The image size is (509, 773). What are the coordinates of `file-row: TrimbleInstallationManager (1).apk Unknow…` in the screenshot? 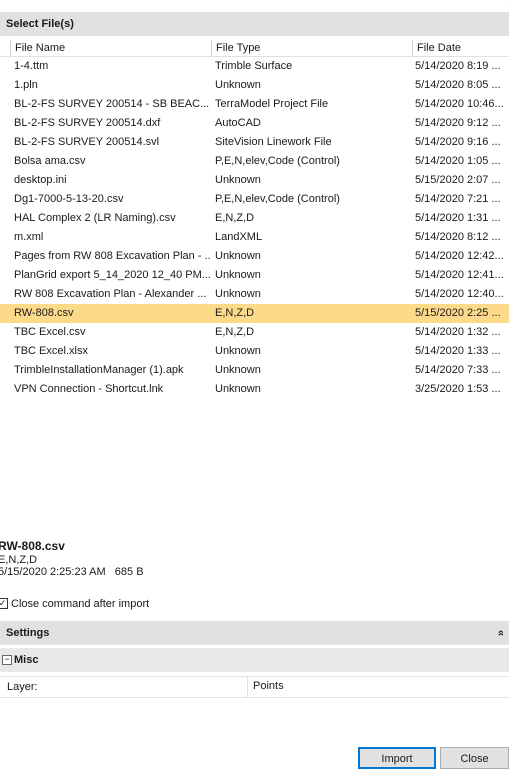 It's located at (254, 370).